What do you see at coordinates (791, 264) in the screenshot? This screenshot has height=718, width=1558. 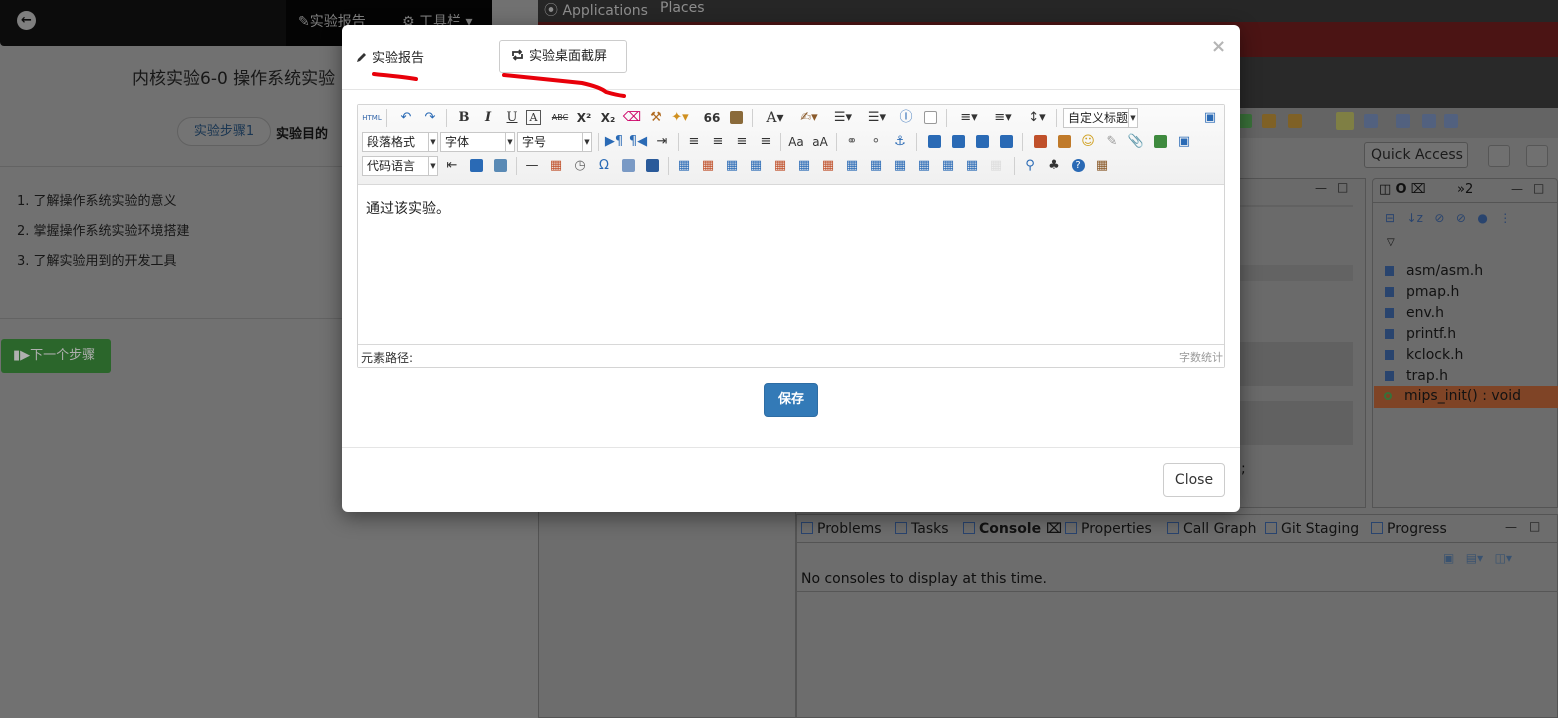 I see `editor-content-area: 通过该实验。` at bounding box center [791, 264].